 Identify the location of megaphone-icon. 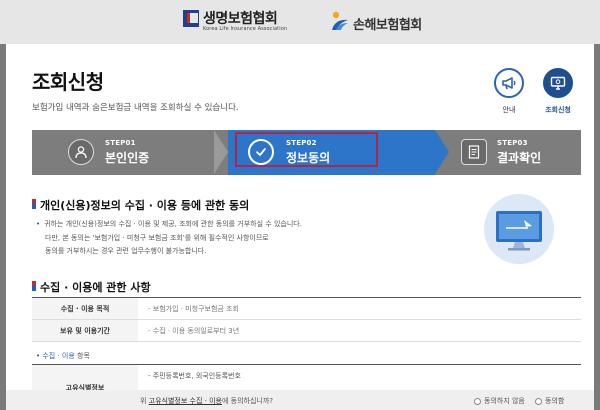
(509, 83).